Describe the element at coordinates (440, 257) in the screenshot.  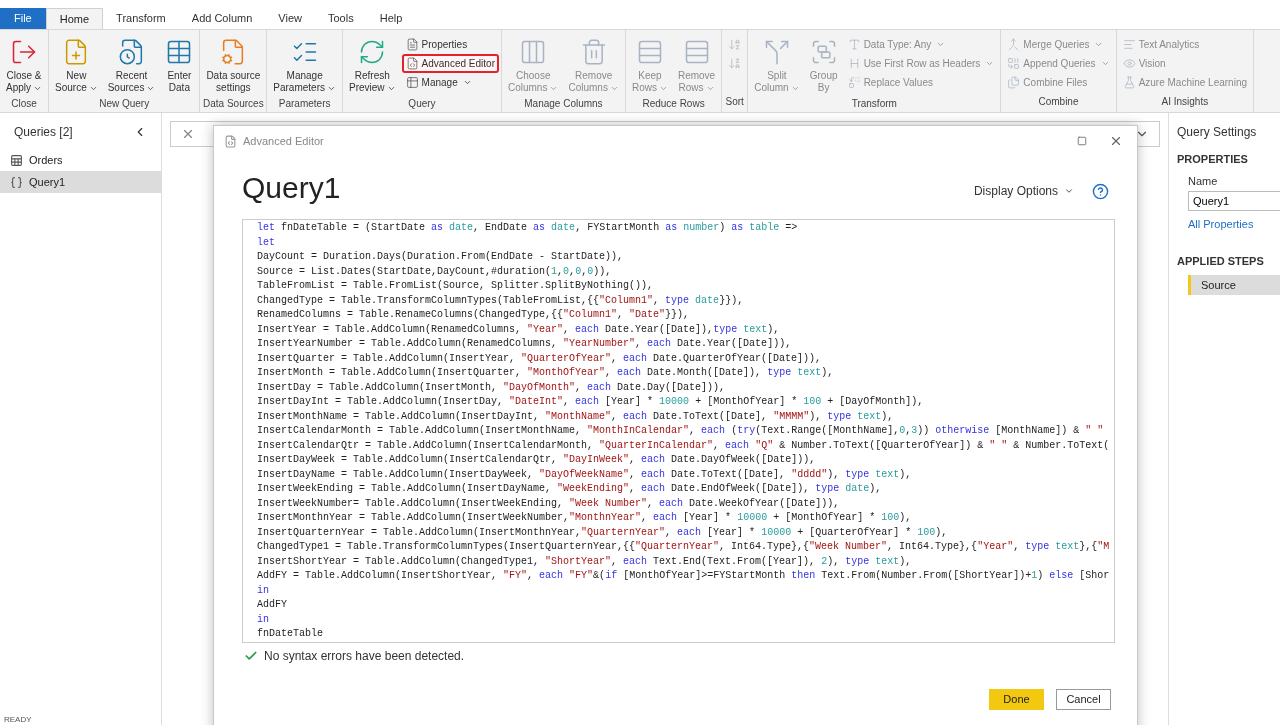
I see `code-line: DayCount = Duration.Days(Duration.From(EndDate - StartDate)),` at that location.